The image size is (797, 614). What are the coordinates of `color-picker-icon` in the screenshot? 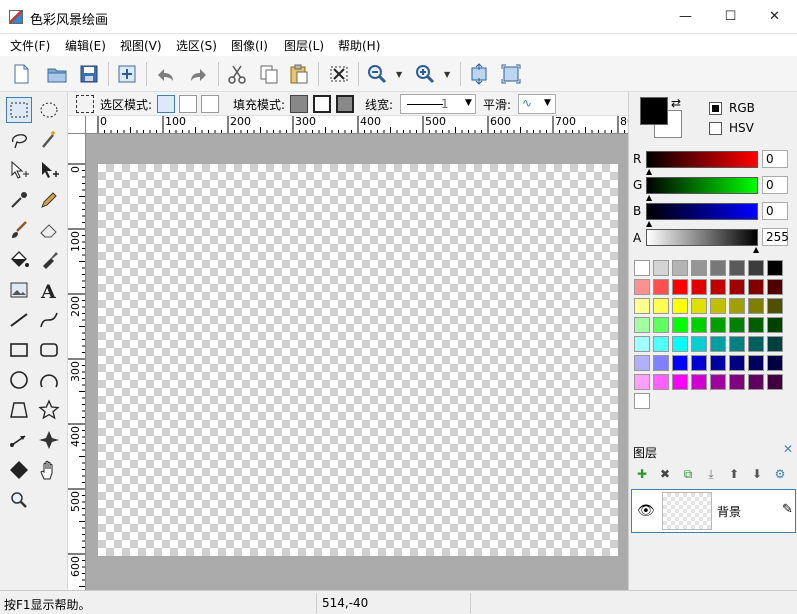 It's located at (19, 200).